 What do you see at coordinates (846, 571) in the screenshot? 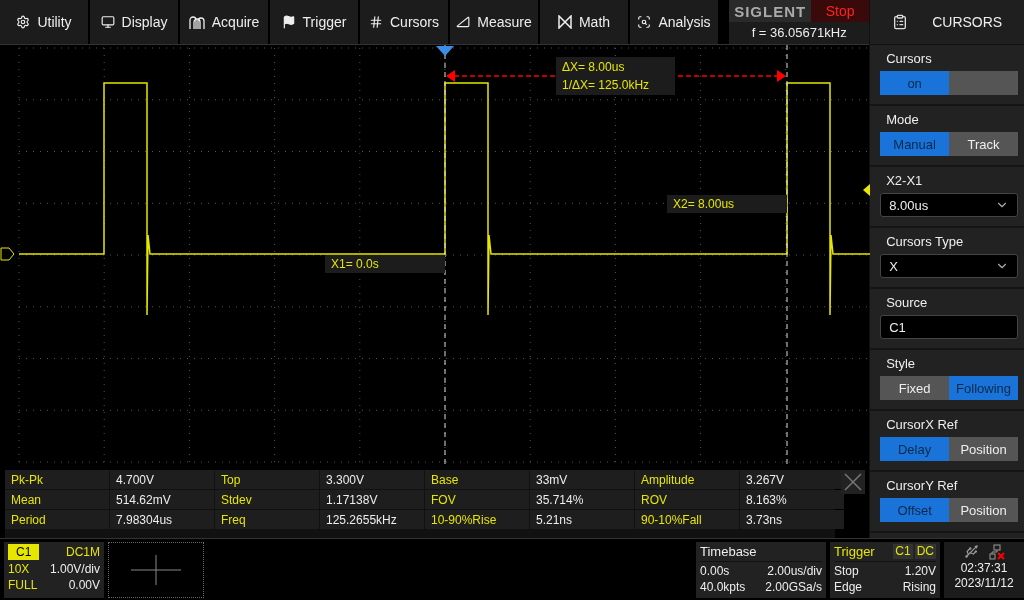
I see `trigger-state: Stop` at bounding box center [846, 571].